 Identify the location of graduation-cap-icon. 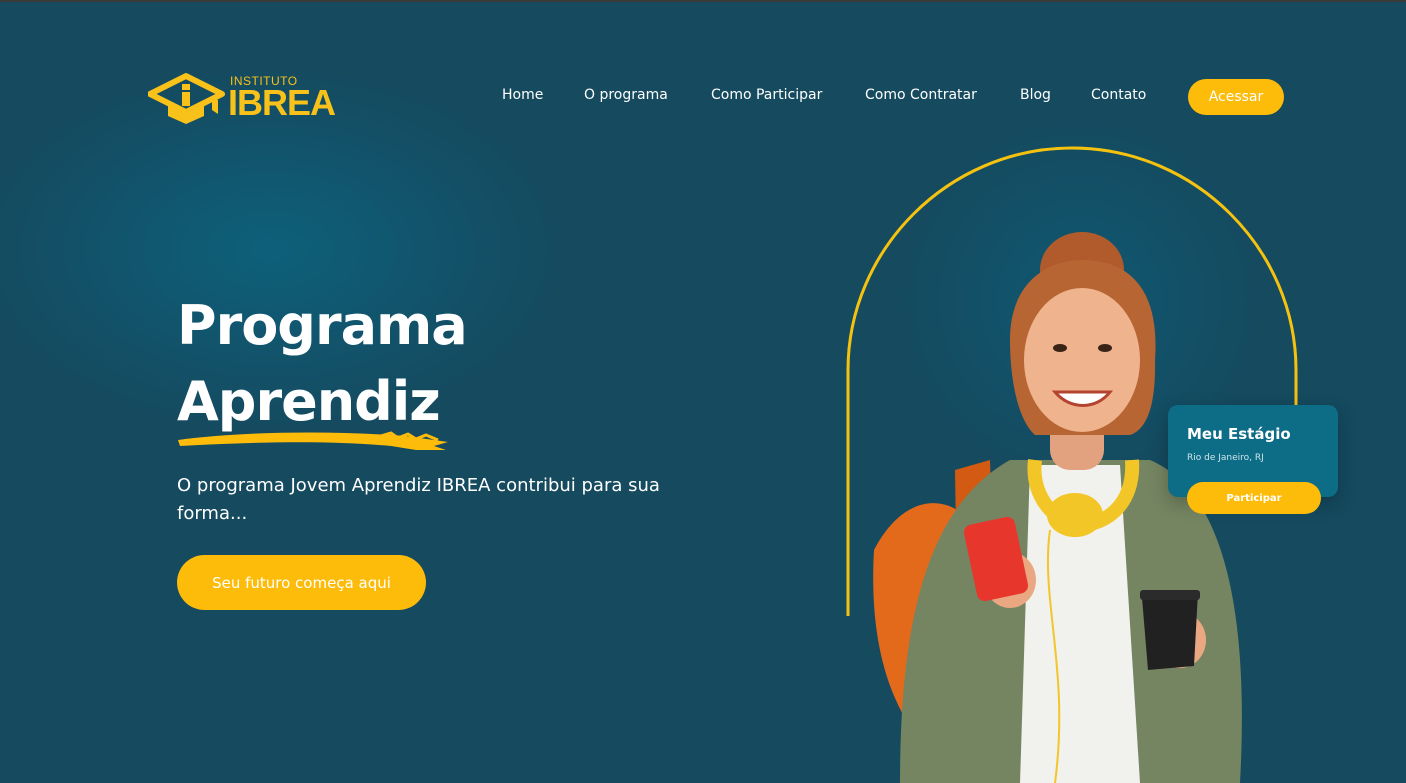
(186, 98).